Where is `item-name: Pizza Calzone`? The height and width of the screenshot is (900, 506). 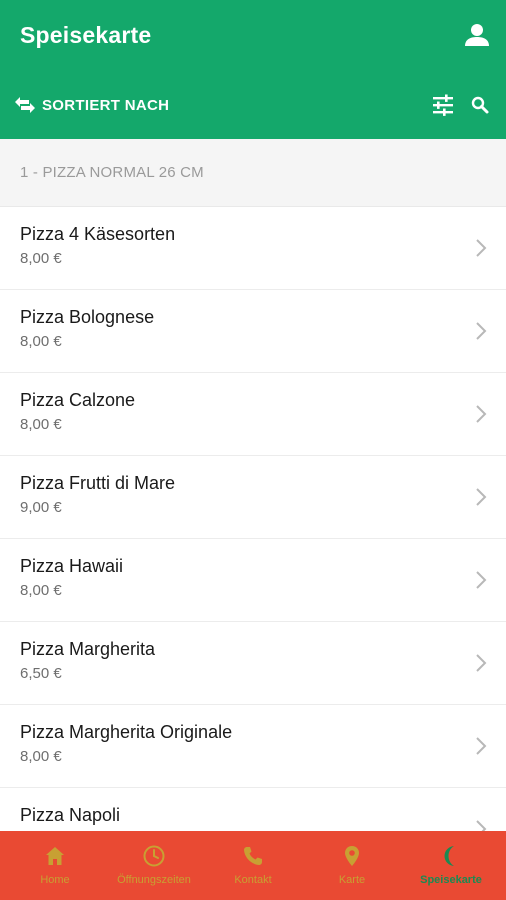 item-name: Pizza Calzone is located at coordinates (78, 400).